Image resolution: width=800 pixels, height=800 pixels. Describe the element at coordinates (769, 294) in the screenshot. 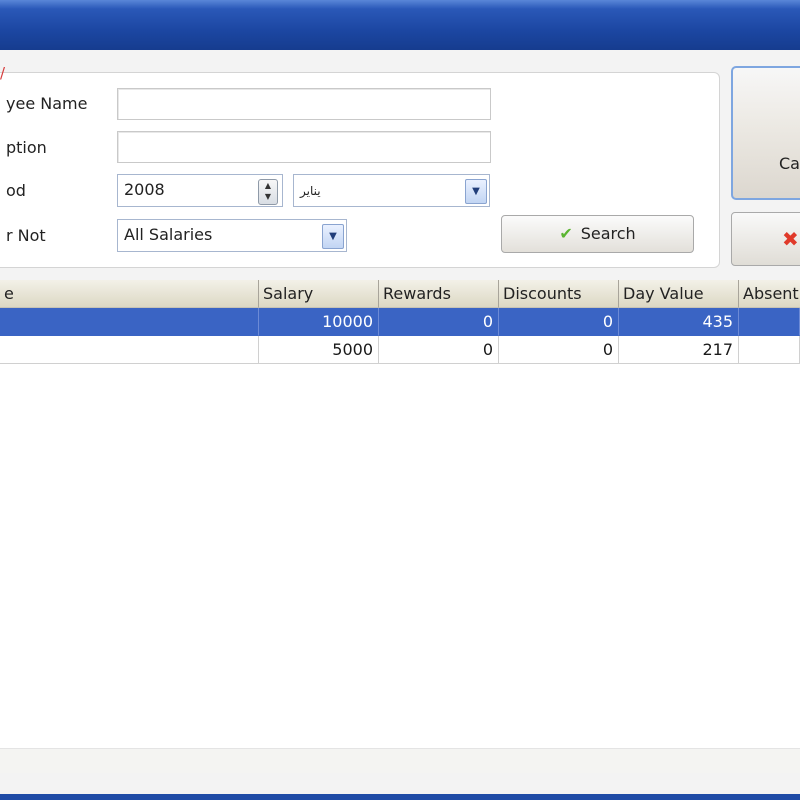

I see `column-header-absent: Absent` at that location.